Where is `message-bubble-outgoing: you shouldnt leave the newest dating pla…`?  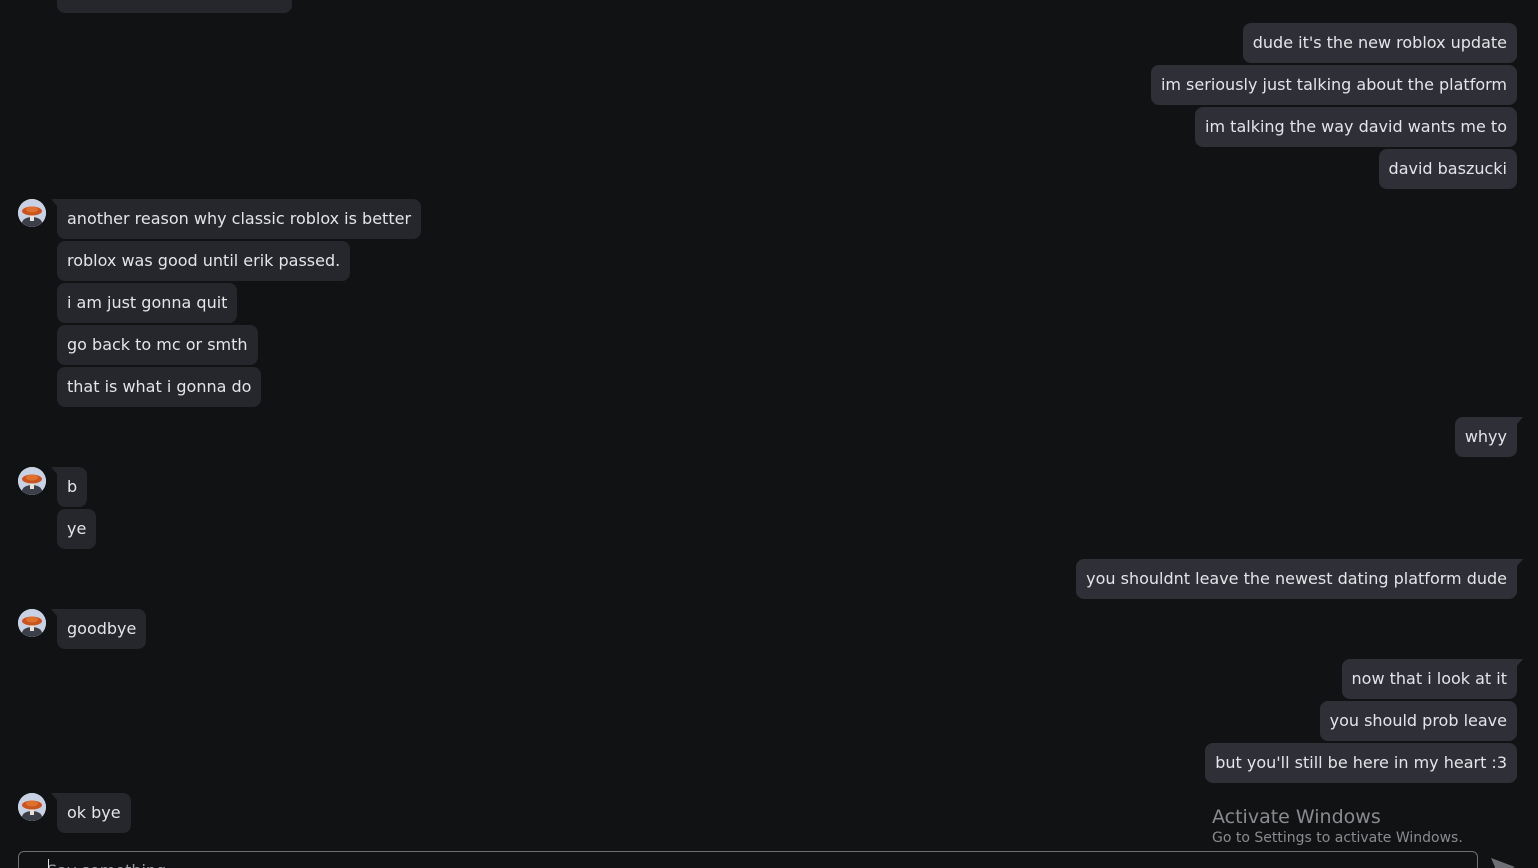 message-bubble-outgoing: you shouldnt leave the newest dating pla… is located at coordinates (1299, 579).